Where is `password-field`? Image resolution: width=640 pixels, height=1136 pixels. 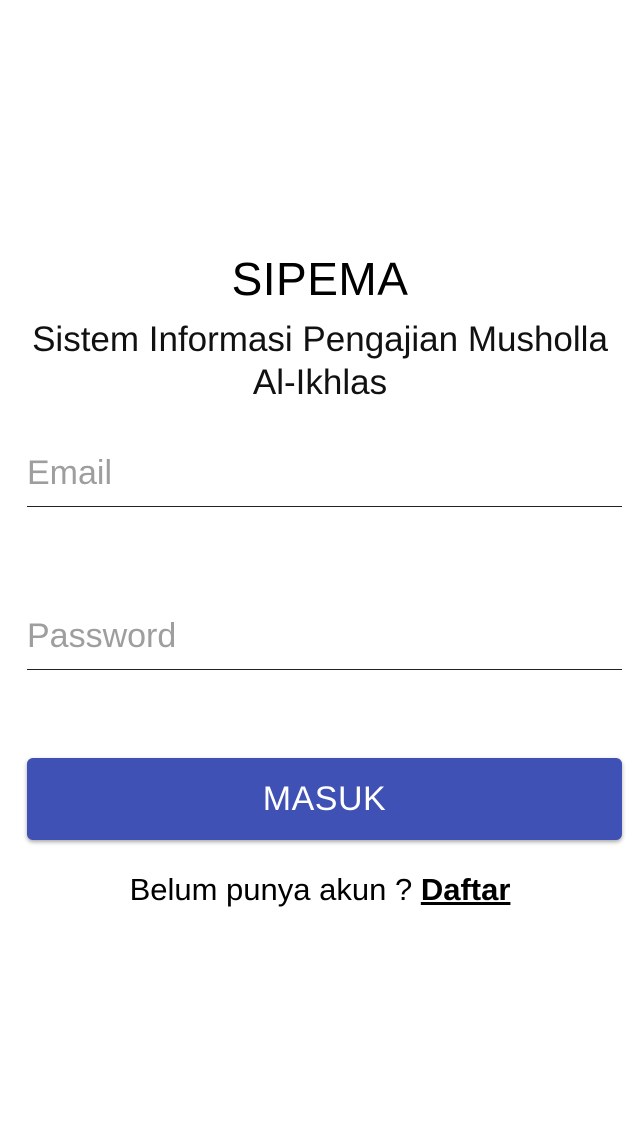 password-field is located at coordinates (324, 640).